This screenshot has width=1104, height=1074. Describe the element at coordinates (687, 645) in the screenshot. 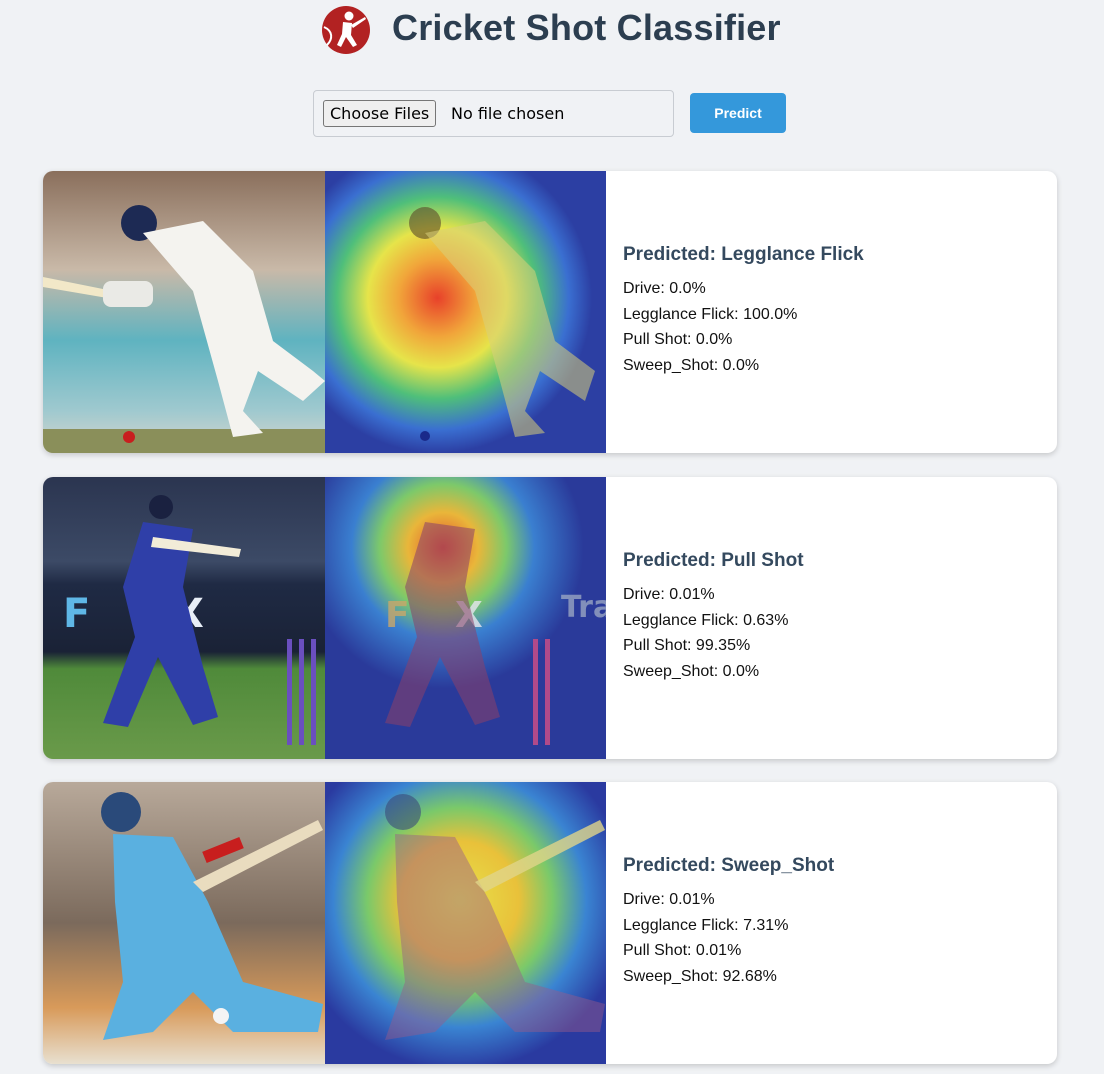

I see `probability-item: Pull Shot: 99.35%` at that location.